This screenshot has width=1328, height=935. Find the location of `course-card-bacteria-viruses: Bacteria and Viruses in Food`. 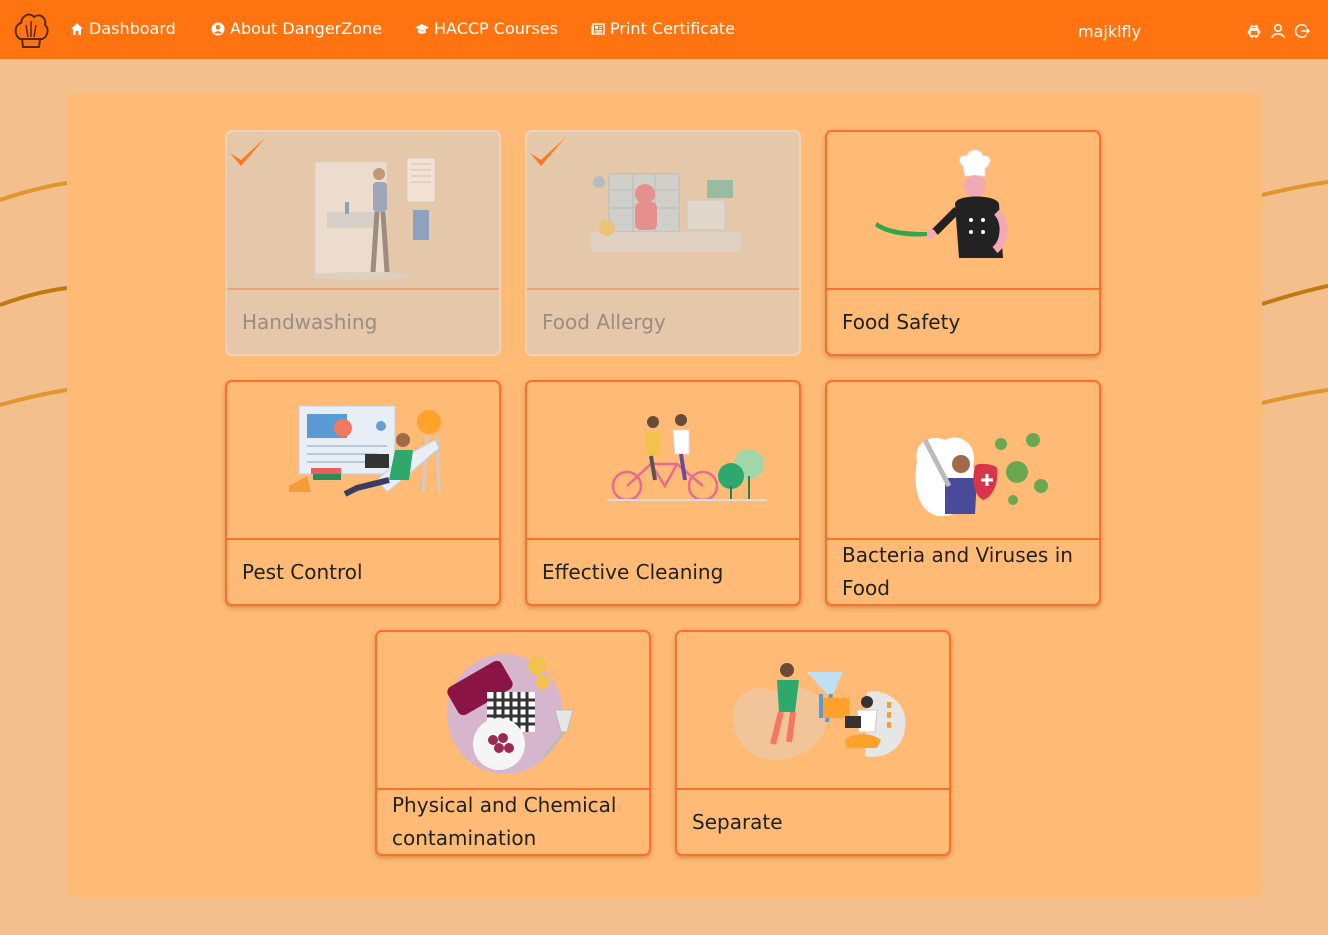

course-card-bacteria-viruses: Bacteria and Viruses in Food is located at coordinates (963, 493).